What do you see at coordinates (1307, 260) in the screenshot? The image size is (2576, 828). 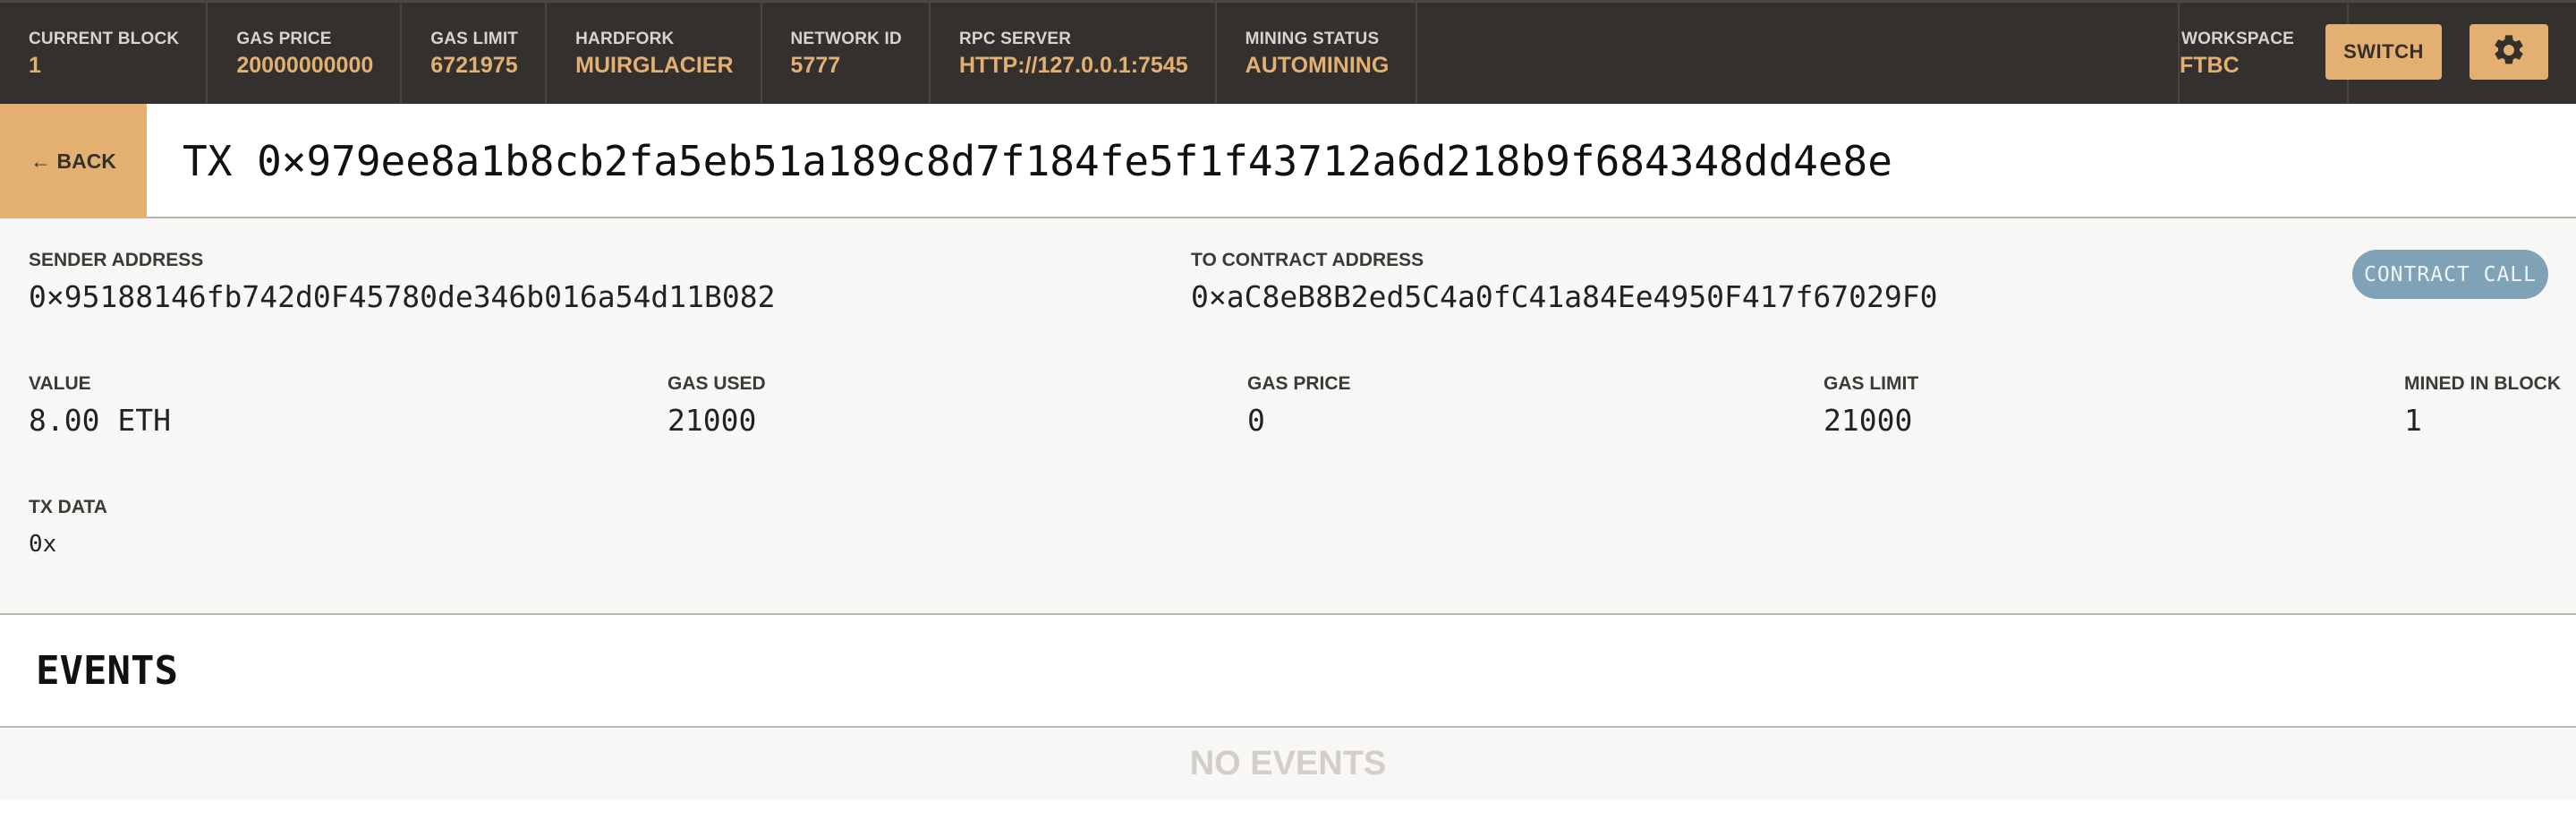 I see `field-label: TO CONTRACT ADDRESS` at bounding box center [1307, 260].